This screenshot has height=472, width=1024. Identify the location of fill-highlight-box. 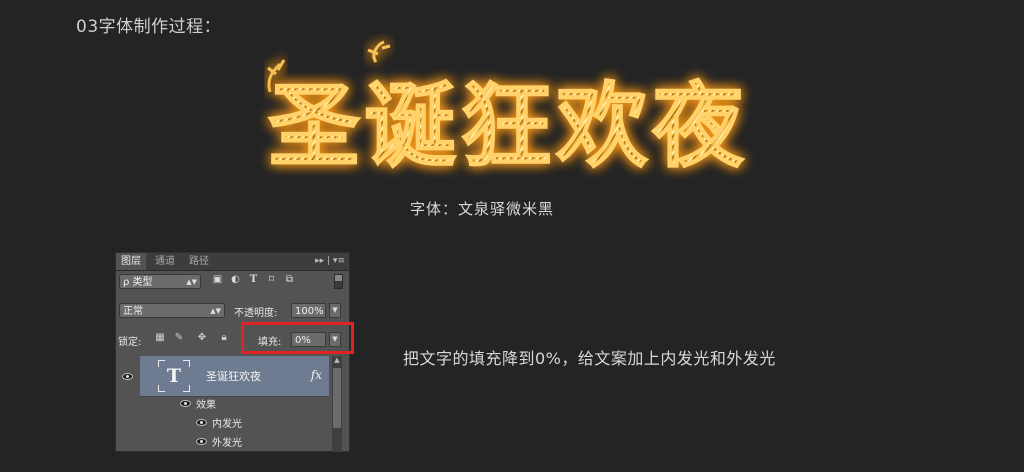
(297, 338).